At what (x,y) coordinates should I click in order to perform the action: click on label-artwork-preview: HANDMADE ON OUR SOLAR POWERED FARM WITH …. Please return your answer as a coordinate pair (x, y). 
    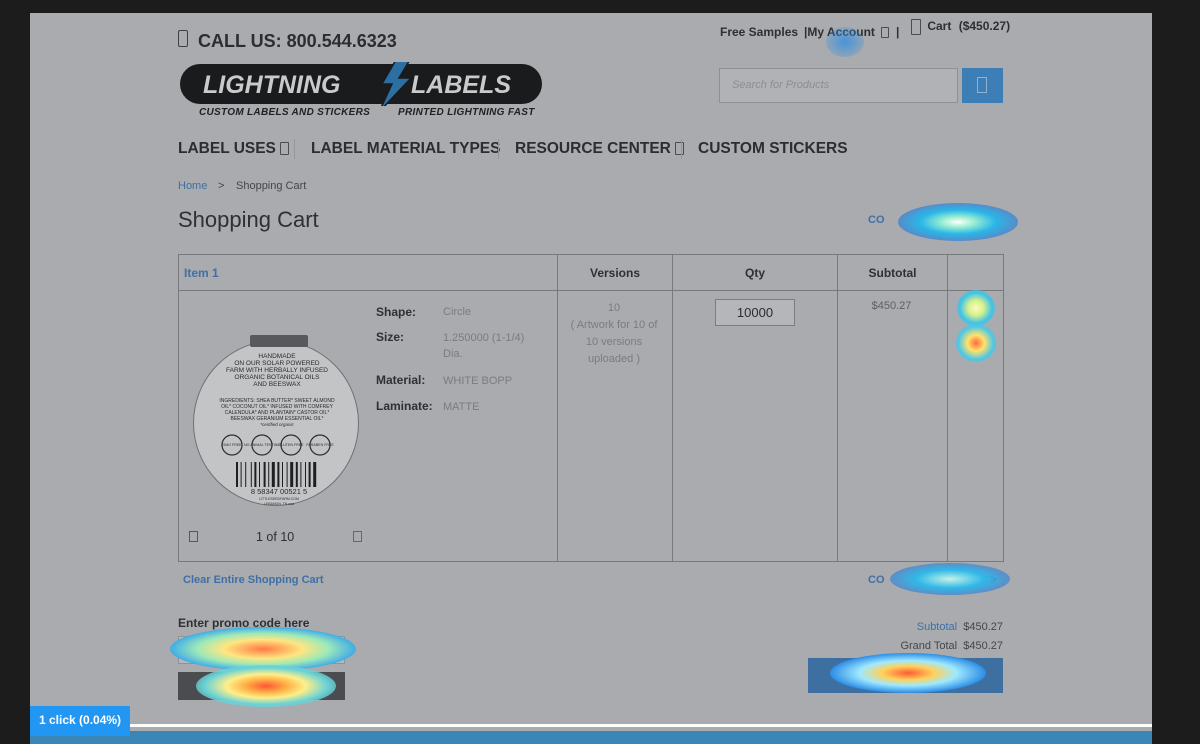
    Looking at the image, I should click on (276, 420).